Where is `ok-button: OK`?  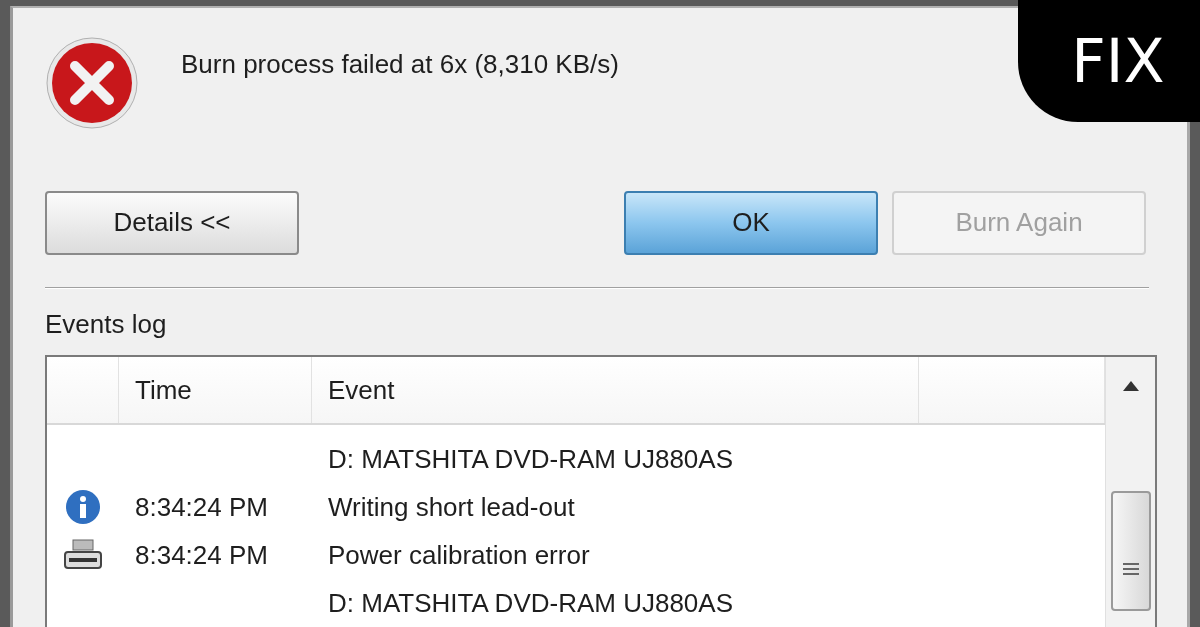 ok-button: OK is located at coordinates (751, 222).